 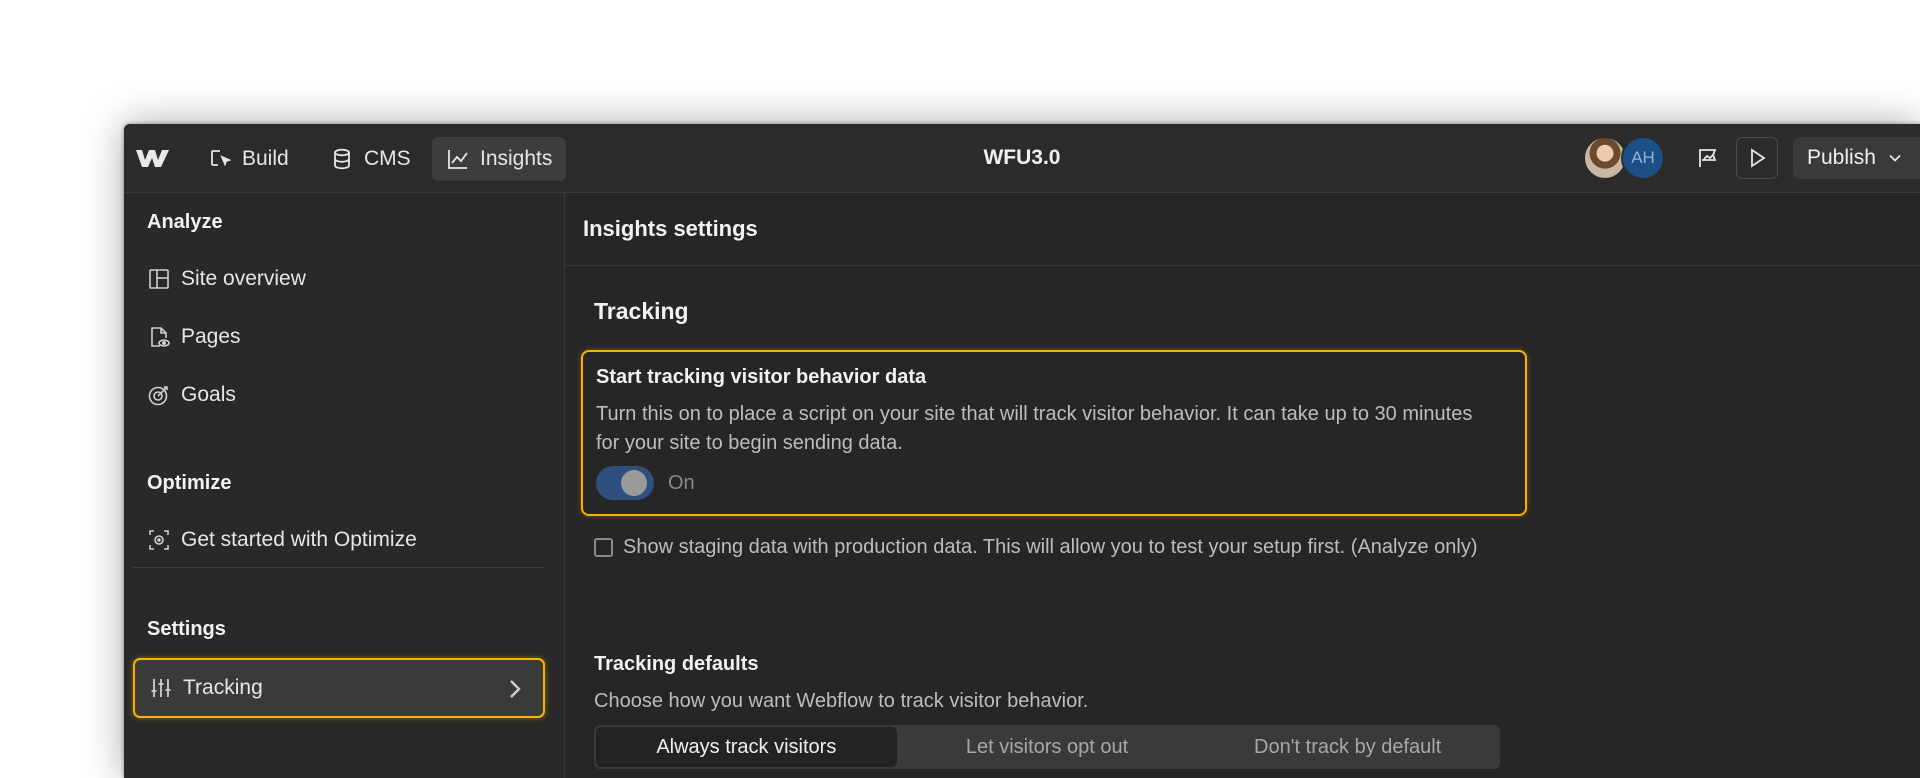 I want to click on staging-checkbox, so click(x=603, y=547).